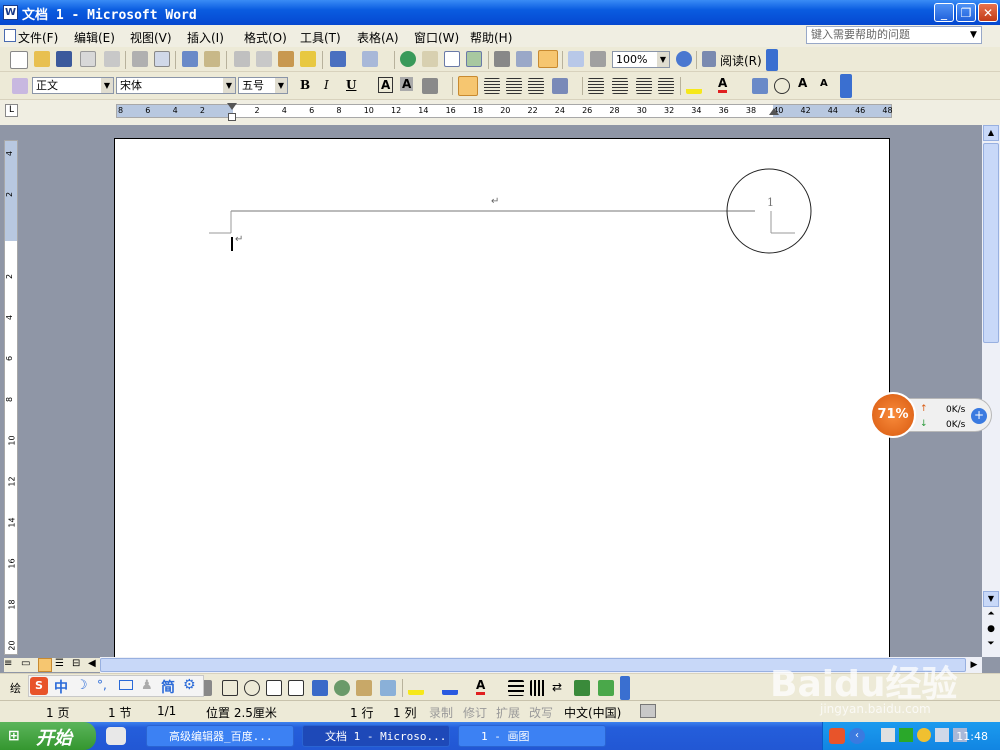  I want to click on save-icon, so click(64, 59).